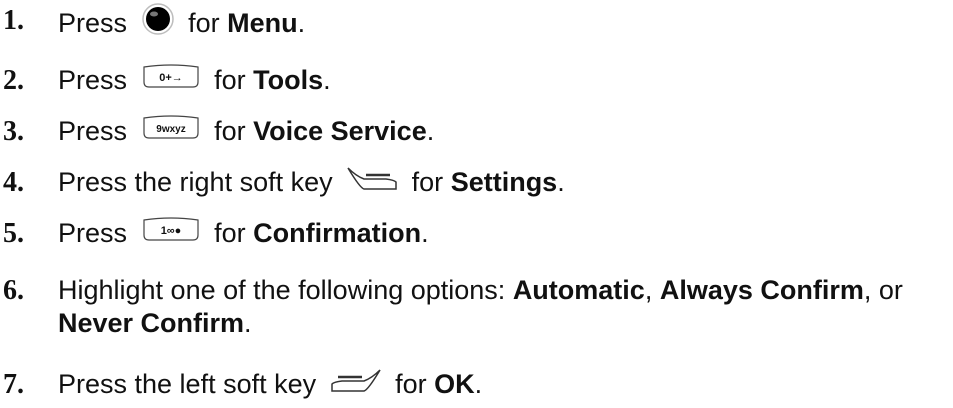 This screenshot has height=408, width=953. What do you see at coordinates (151, 323) in the screenshot?
I see `option-never-confirm: Never Confirm` at bounding box center [151, 323].